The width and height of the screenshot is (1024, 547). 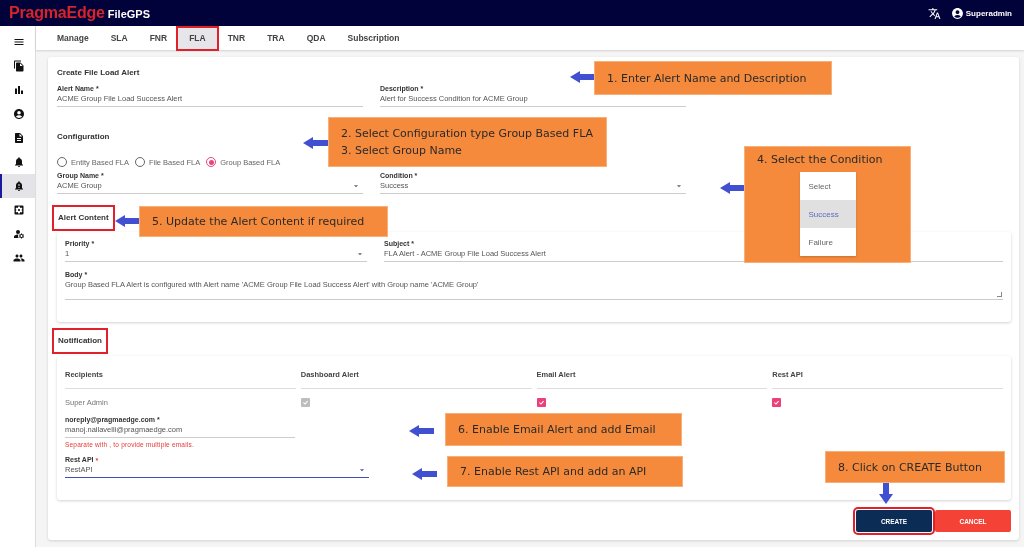 I want to click on section-title: Notification, so click(x=80, y=341).